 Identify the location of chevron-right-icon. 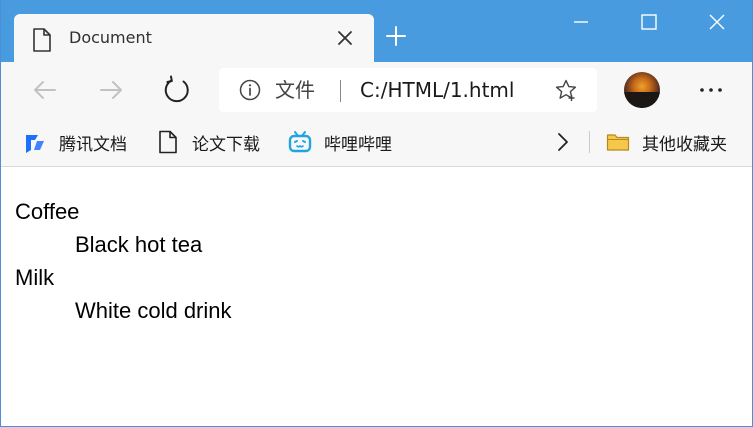
(563, 142).